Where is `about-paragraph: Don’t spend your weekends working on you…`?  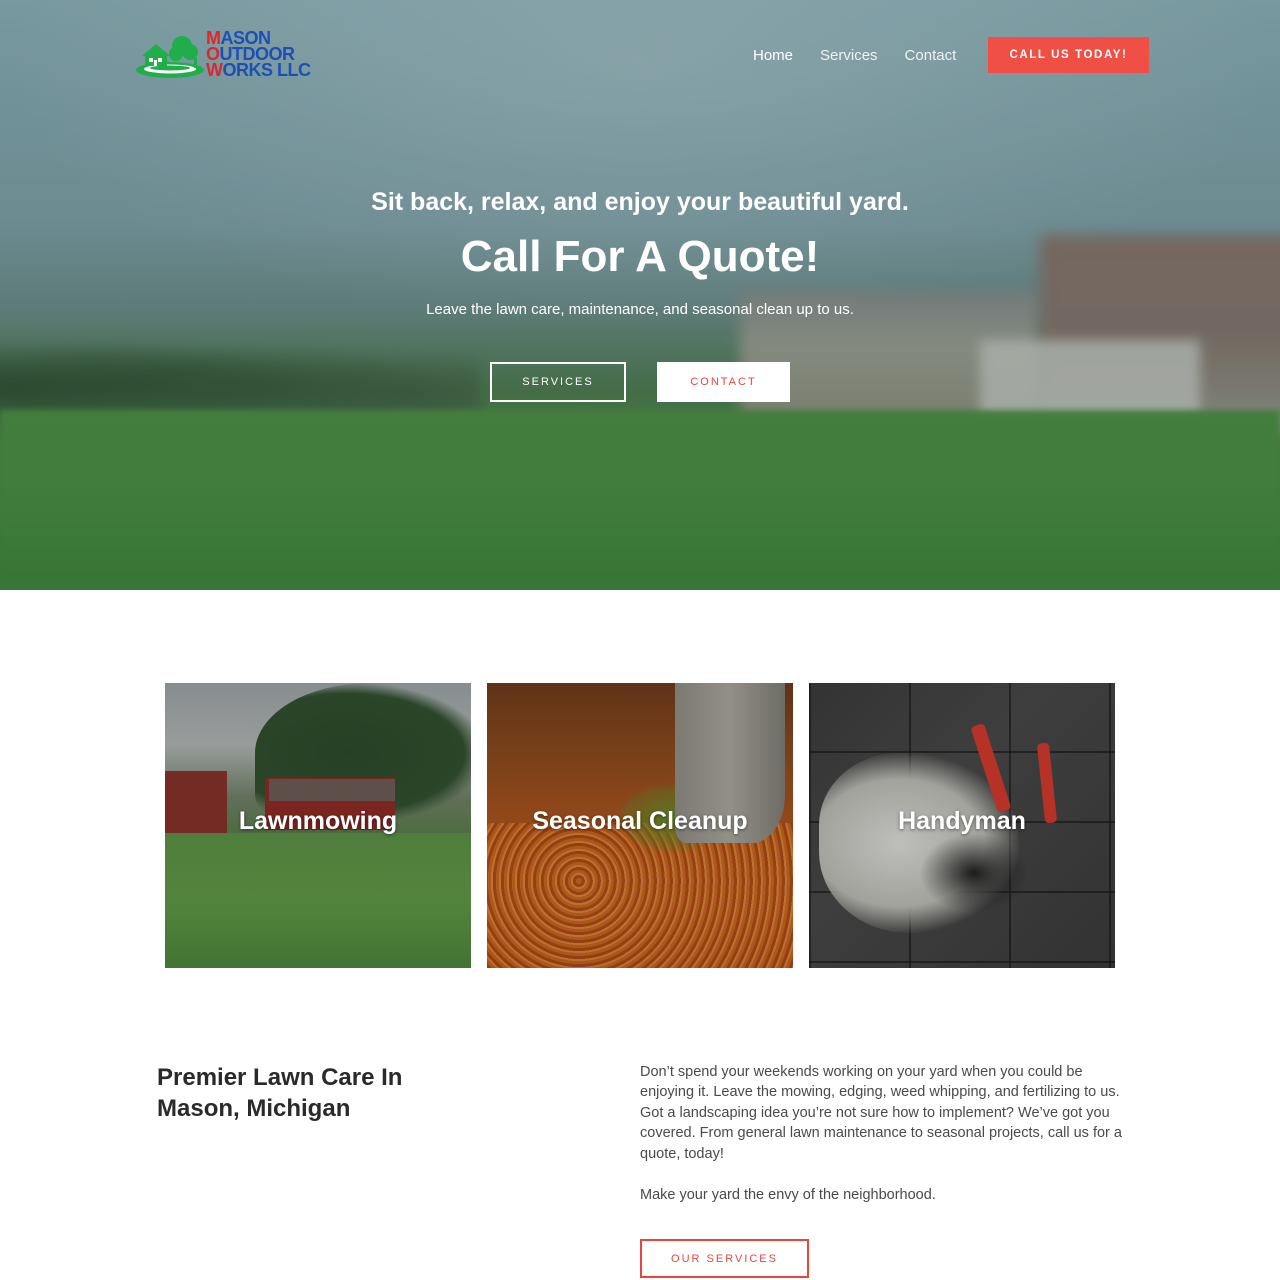 about-paragraph: Don’t spend your weekends working on you… is located at coordinates (881, 1113).